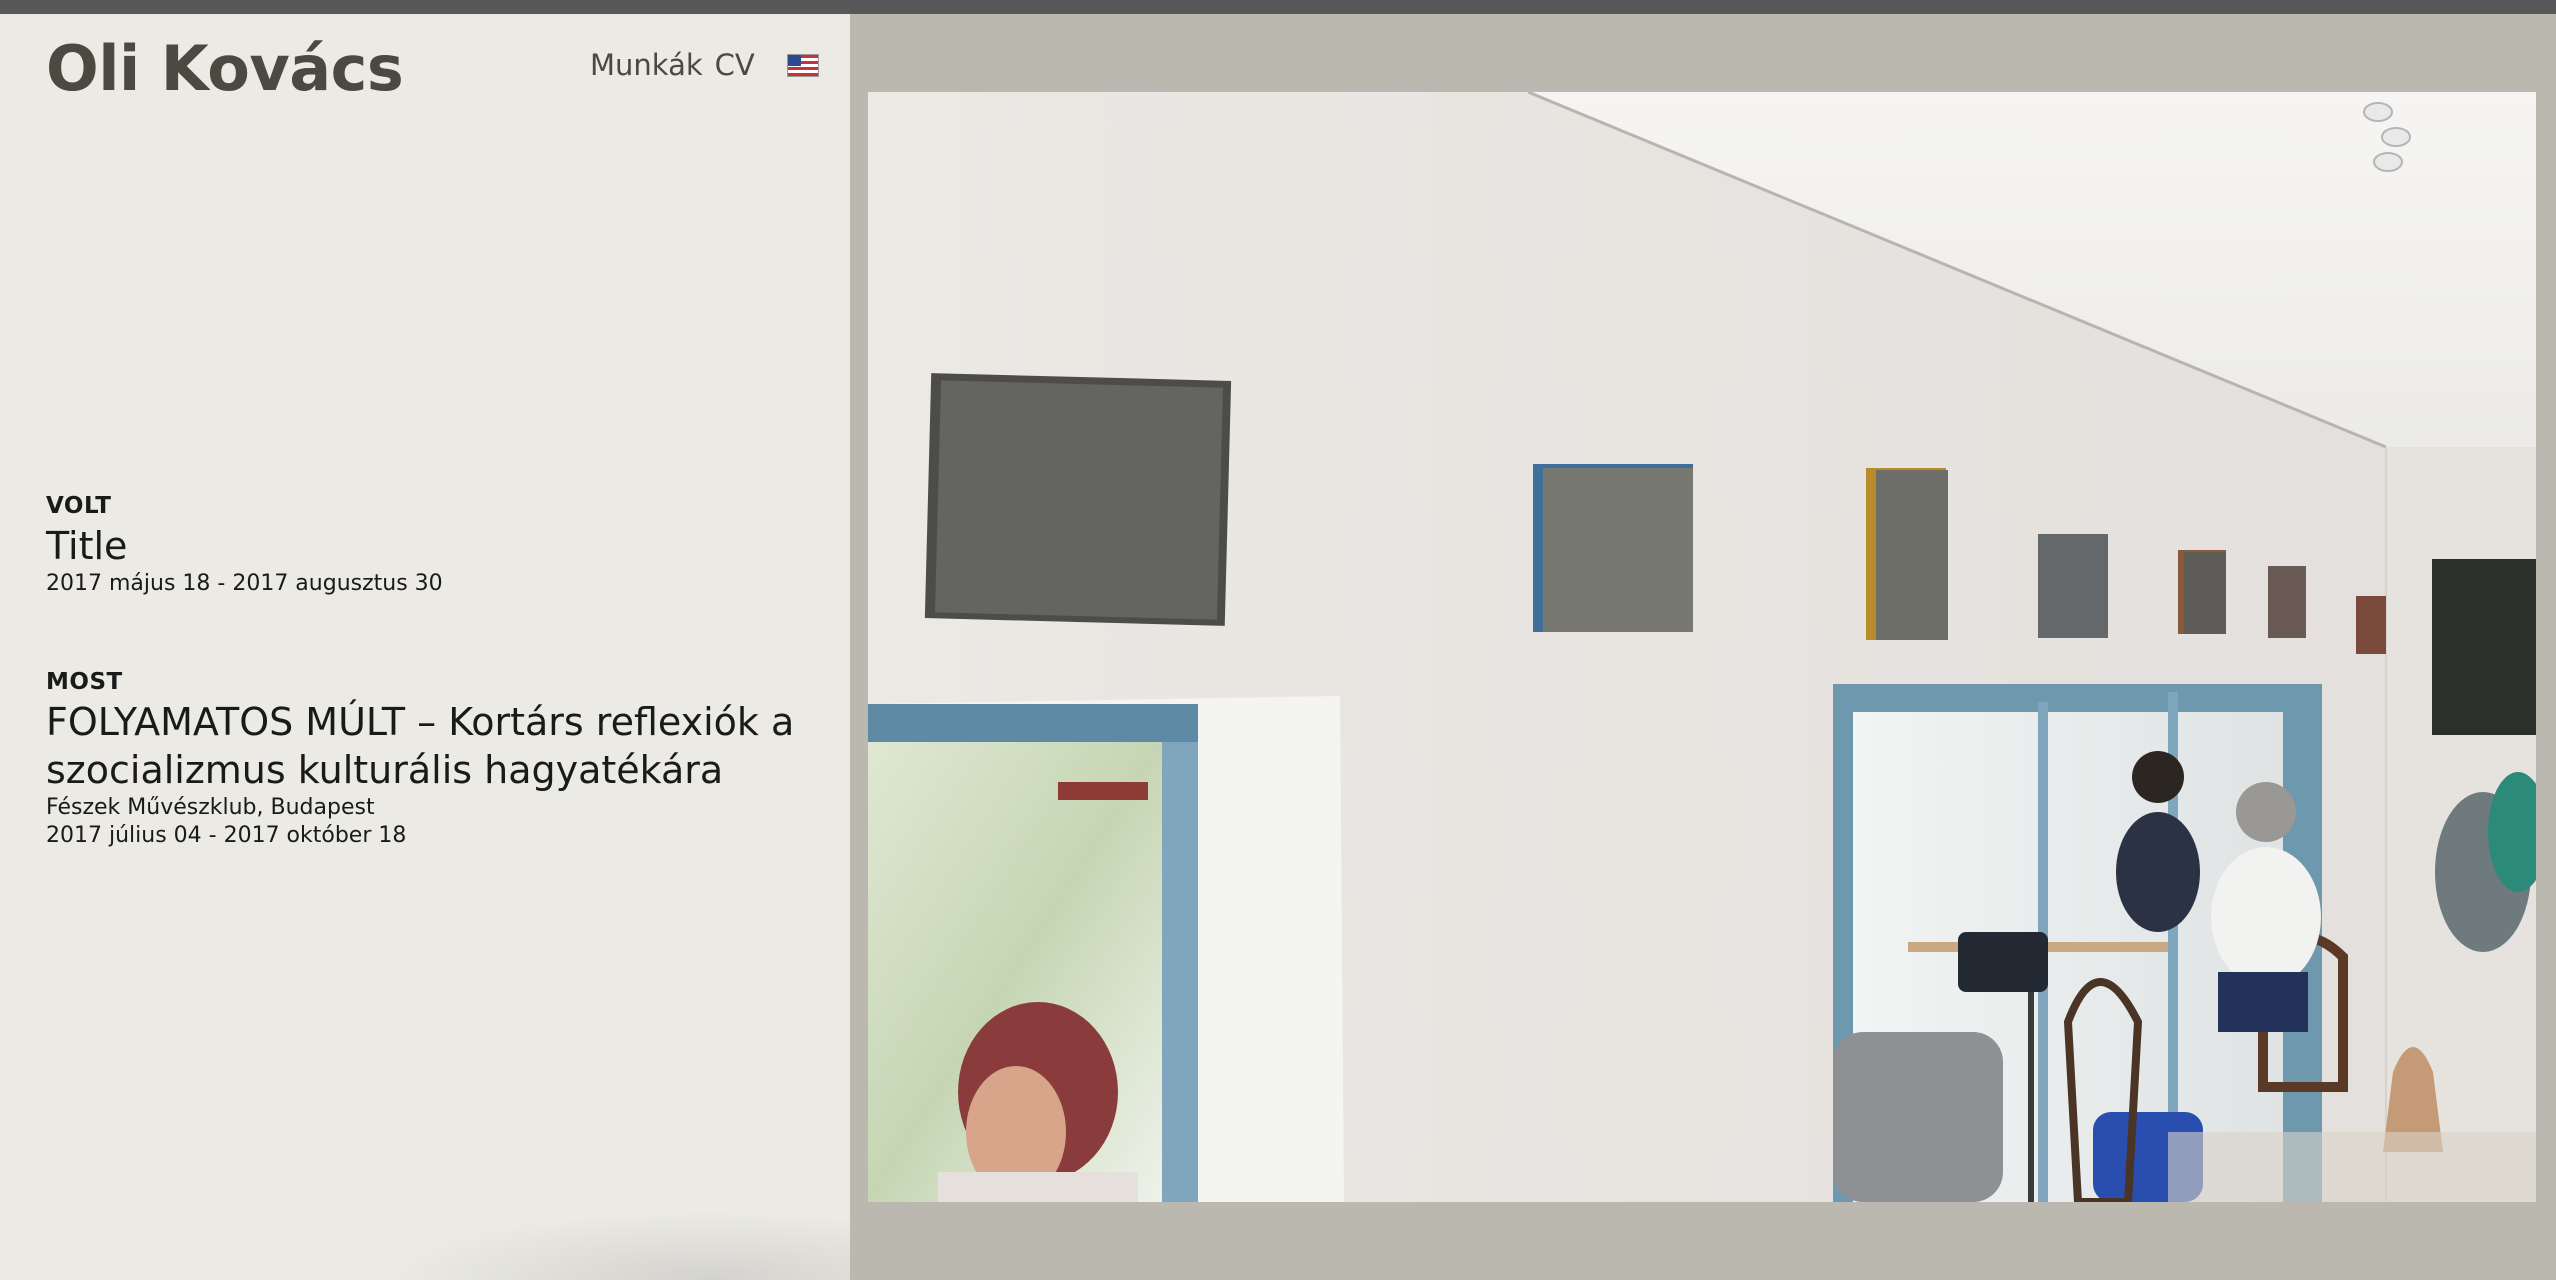 The height and width of the screenshot is (1280, 2556). What do you see at coordinates (802, 65) in the screenshot?
I see `us-flag-icon` at bounding box center [802, 65].